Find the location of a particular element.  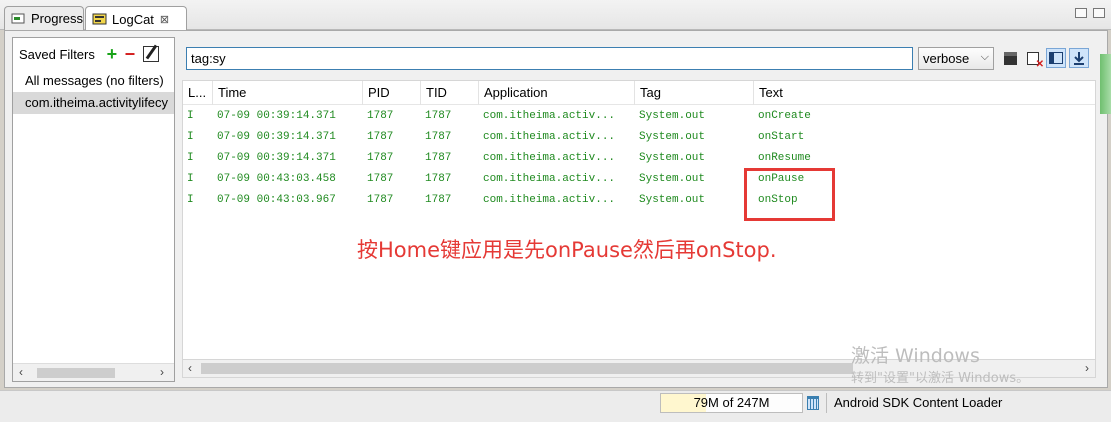

close-icon: ⊠ is located at coordinates (164, 19).